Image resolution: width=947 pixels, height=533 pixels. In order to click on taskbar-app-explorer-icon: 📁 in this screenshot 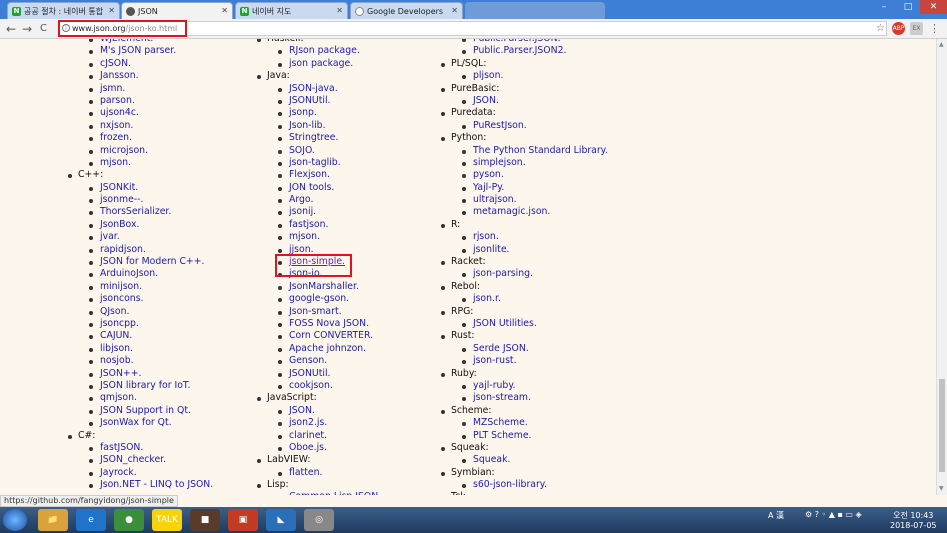, I will do `click(53, 520)`.